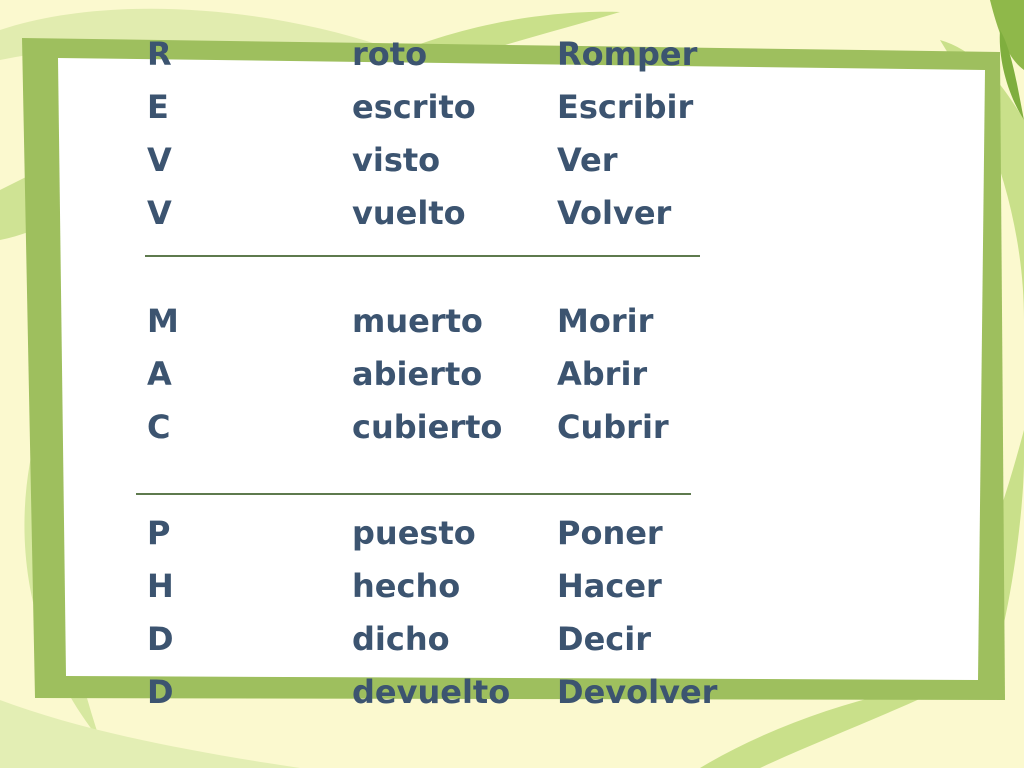 Image resolution: width=1024 pixels, height=768 pixels. What do you see at coordinates (637, 692) in the screenshot?
I see `infinitive-cell: Devolver` at bounding box center [637, 692].